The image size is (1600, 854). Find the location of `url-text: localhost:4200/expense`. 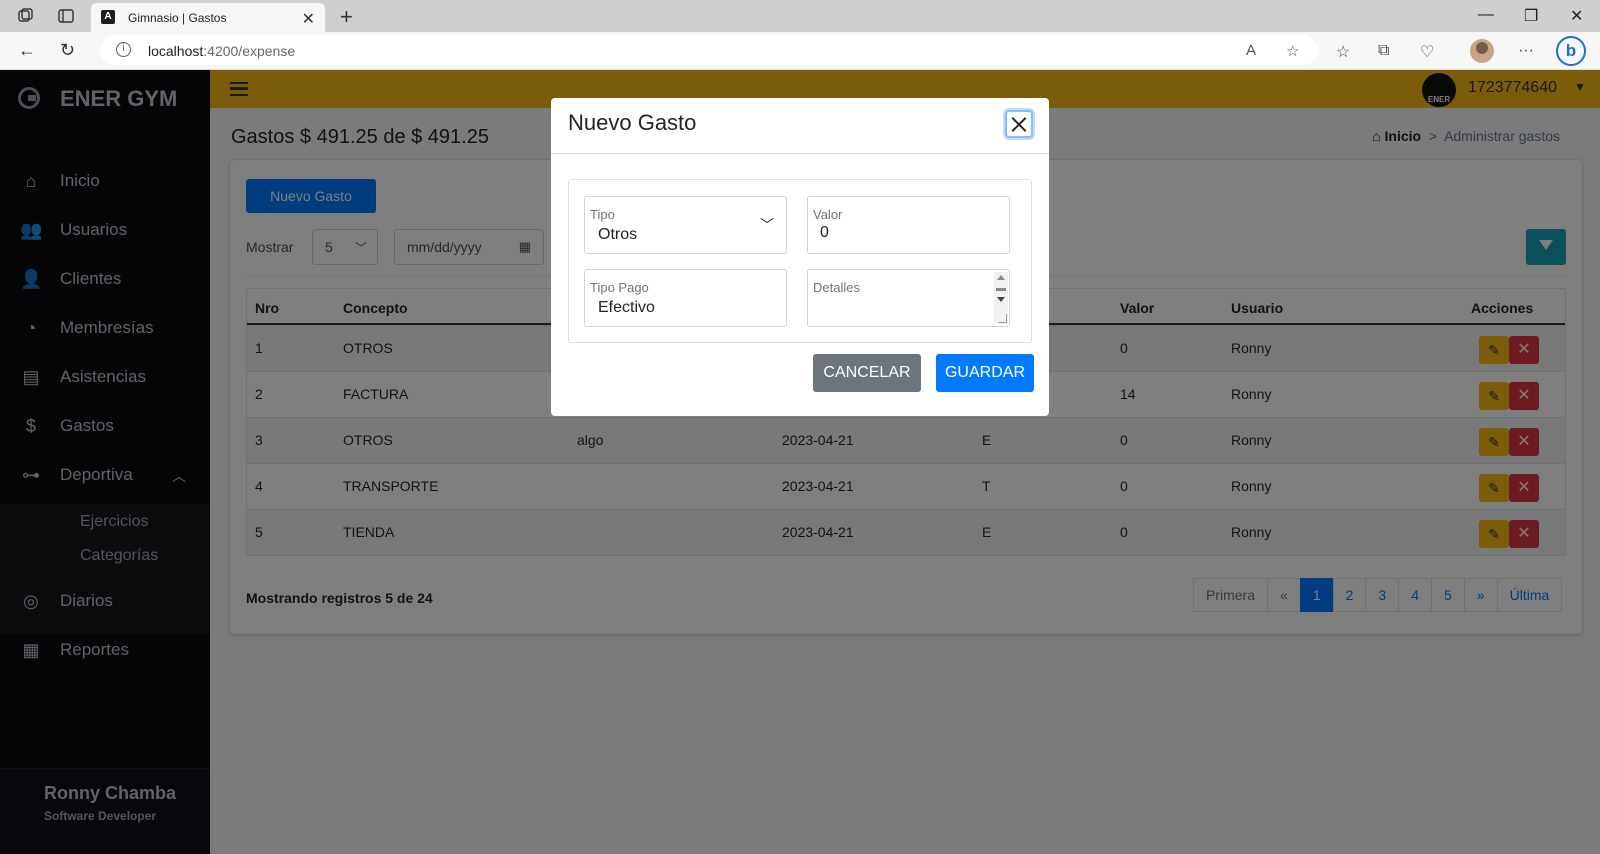

url-text: localhost:4200/expense is located at coordinates (222, 51).